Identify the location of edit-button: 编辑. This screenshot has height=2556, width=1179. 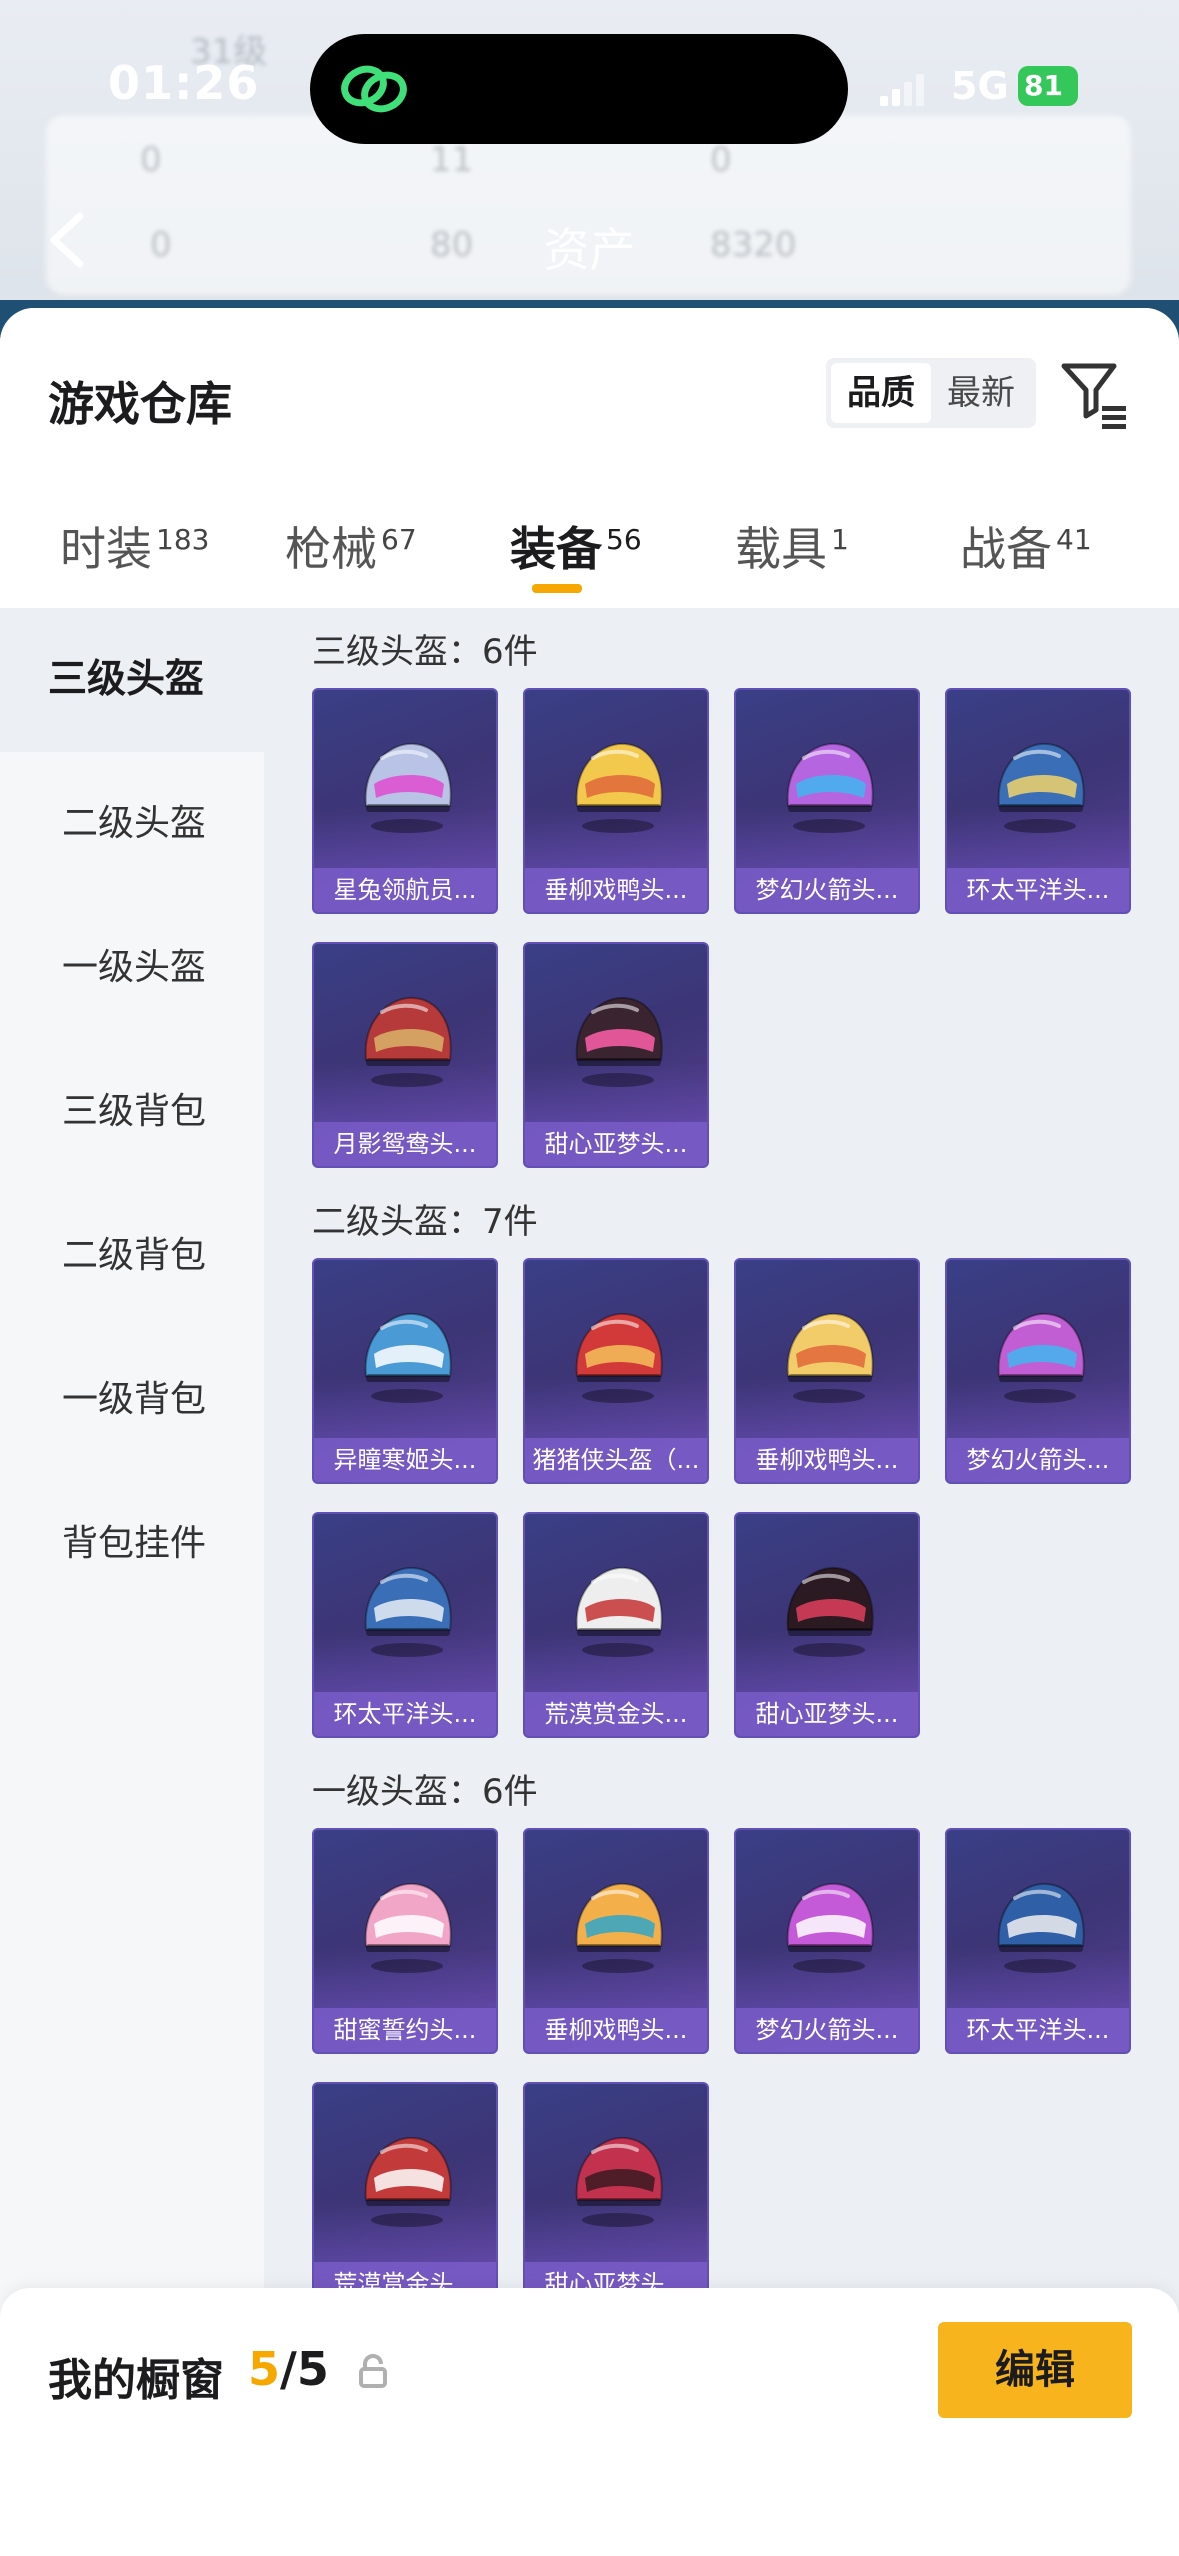
(1035, 2370).